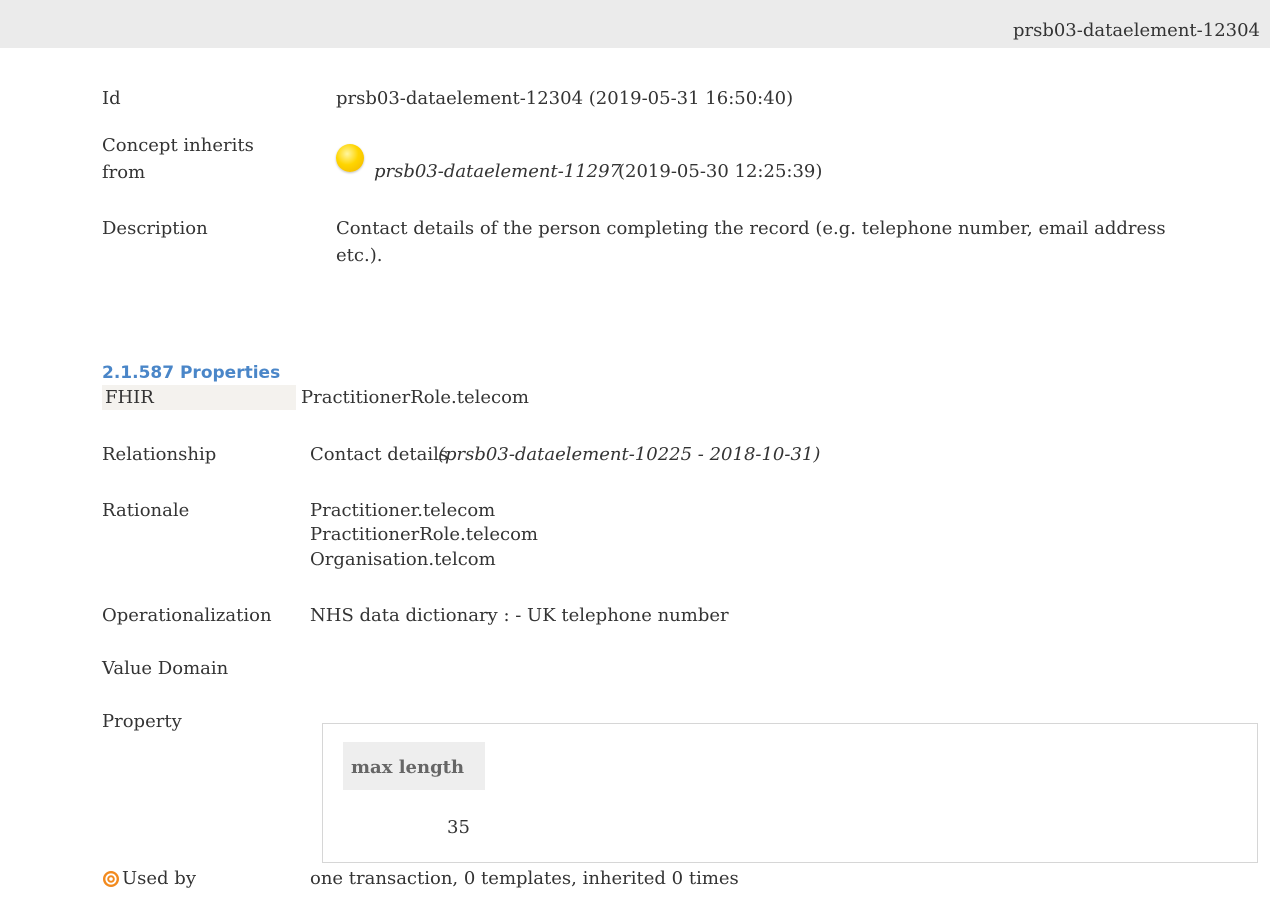  I want to click on id-label: Id, so click(111, 98).